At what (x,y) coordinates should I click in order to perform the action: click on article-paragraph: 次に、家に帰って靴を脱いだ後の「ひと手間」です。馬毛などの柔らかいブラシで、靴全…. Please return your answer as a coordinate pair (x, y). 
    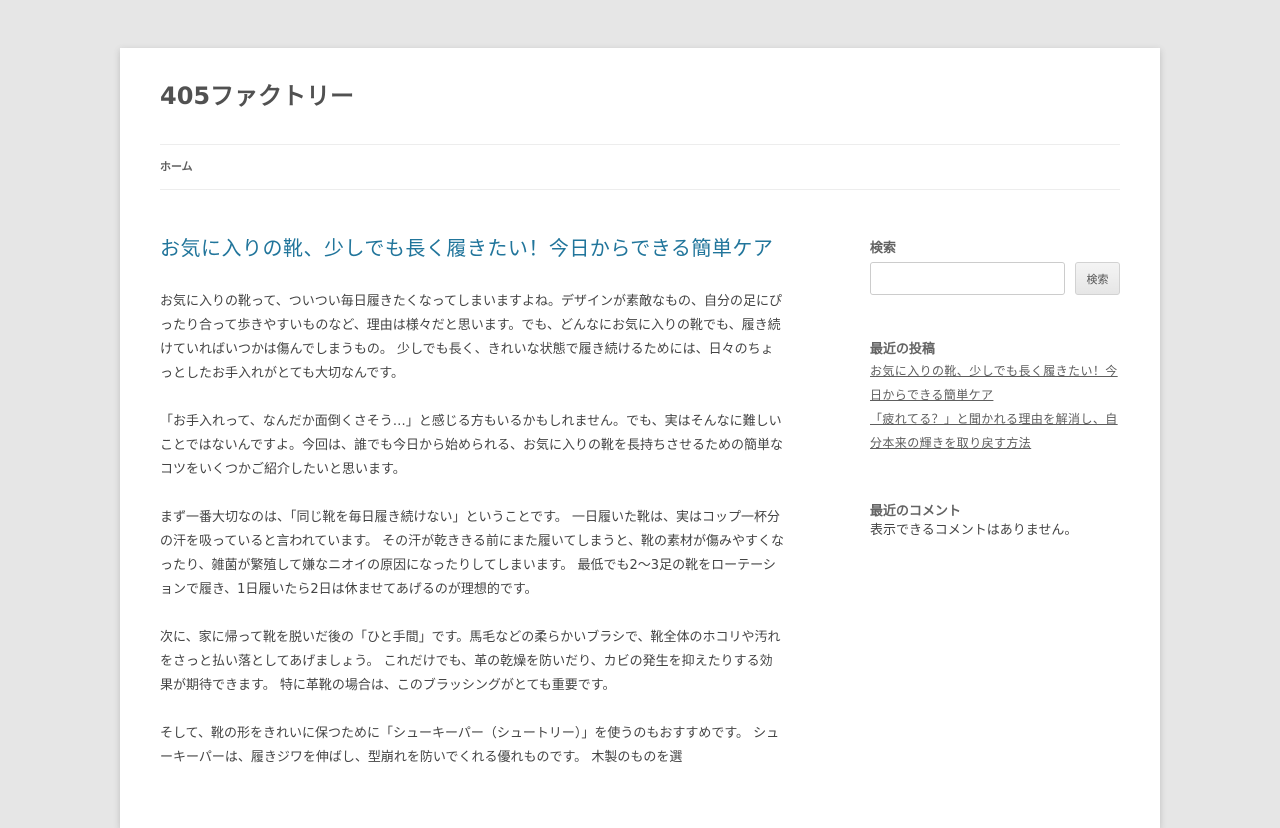
    Looking at the image, I should click on (470, 661).